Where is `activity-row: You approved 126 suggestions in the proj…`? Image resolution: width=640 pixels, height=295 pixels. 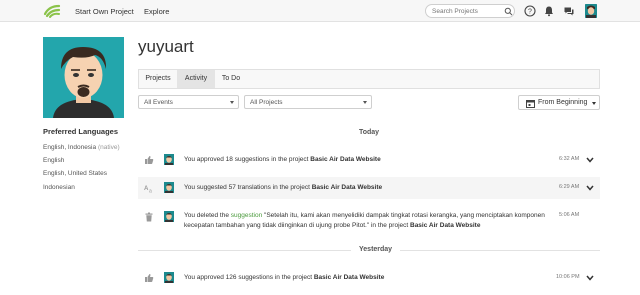
activity-row: You approved 126 suggestions in the proj… is located at coordinates (369, 278).